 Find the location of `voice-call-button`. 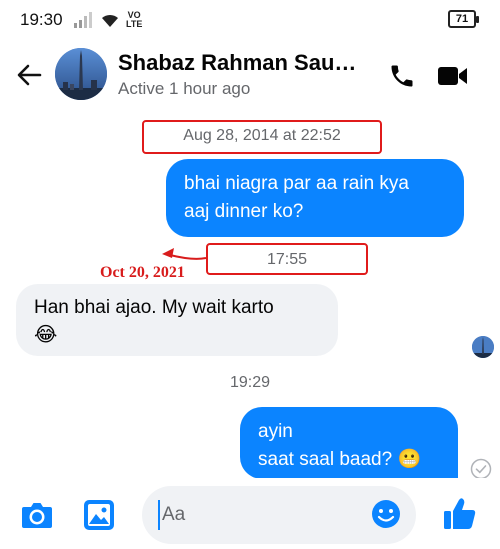

voice-call-button is located at coordinates (402, 76).